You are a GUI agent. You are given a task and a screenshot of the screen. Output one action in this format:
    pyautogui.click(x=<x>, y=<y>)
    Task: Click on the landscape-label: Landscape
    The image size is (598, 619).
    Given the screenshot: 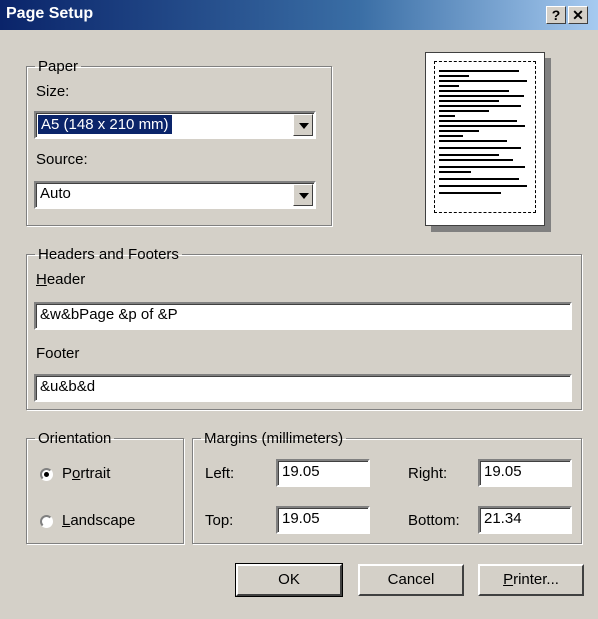 What is the action you would take?
    pyautogui.click(x=98, y=520)
    